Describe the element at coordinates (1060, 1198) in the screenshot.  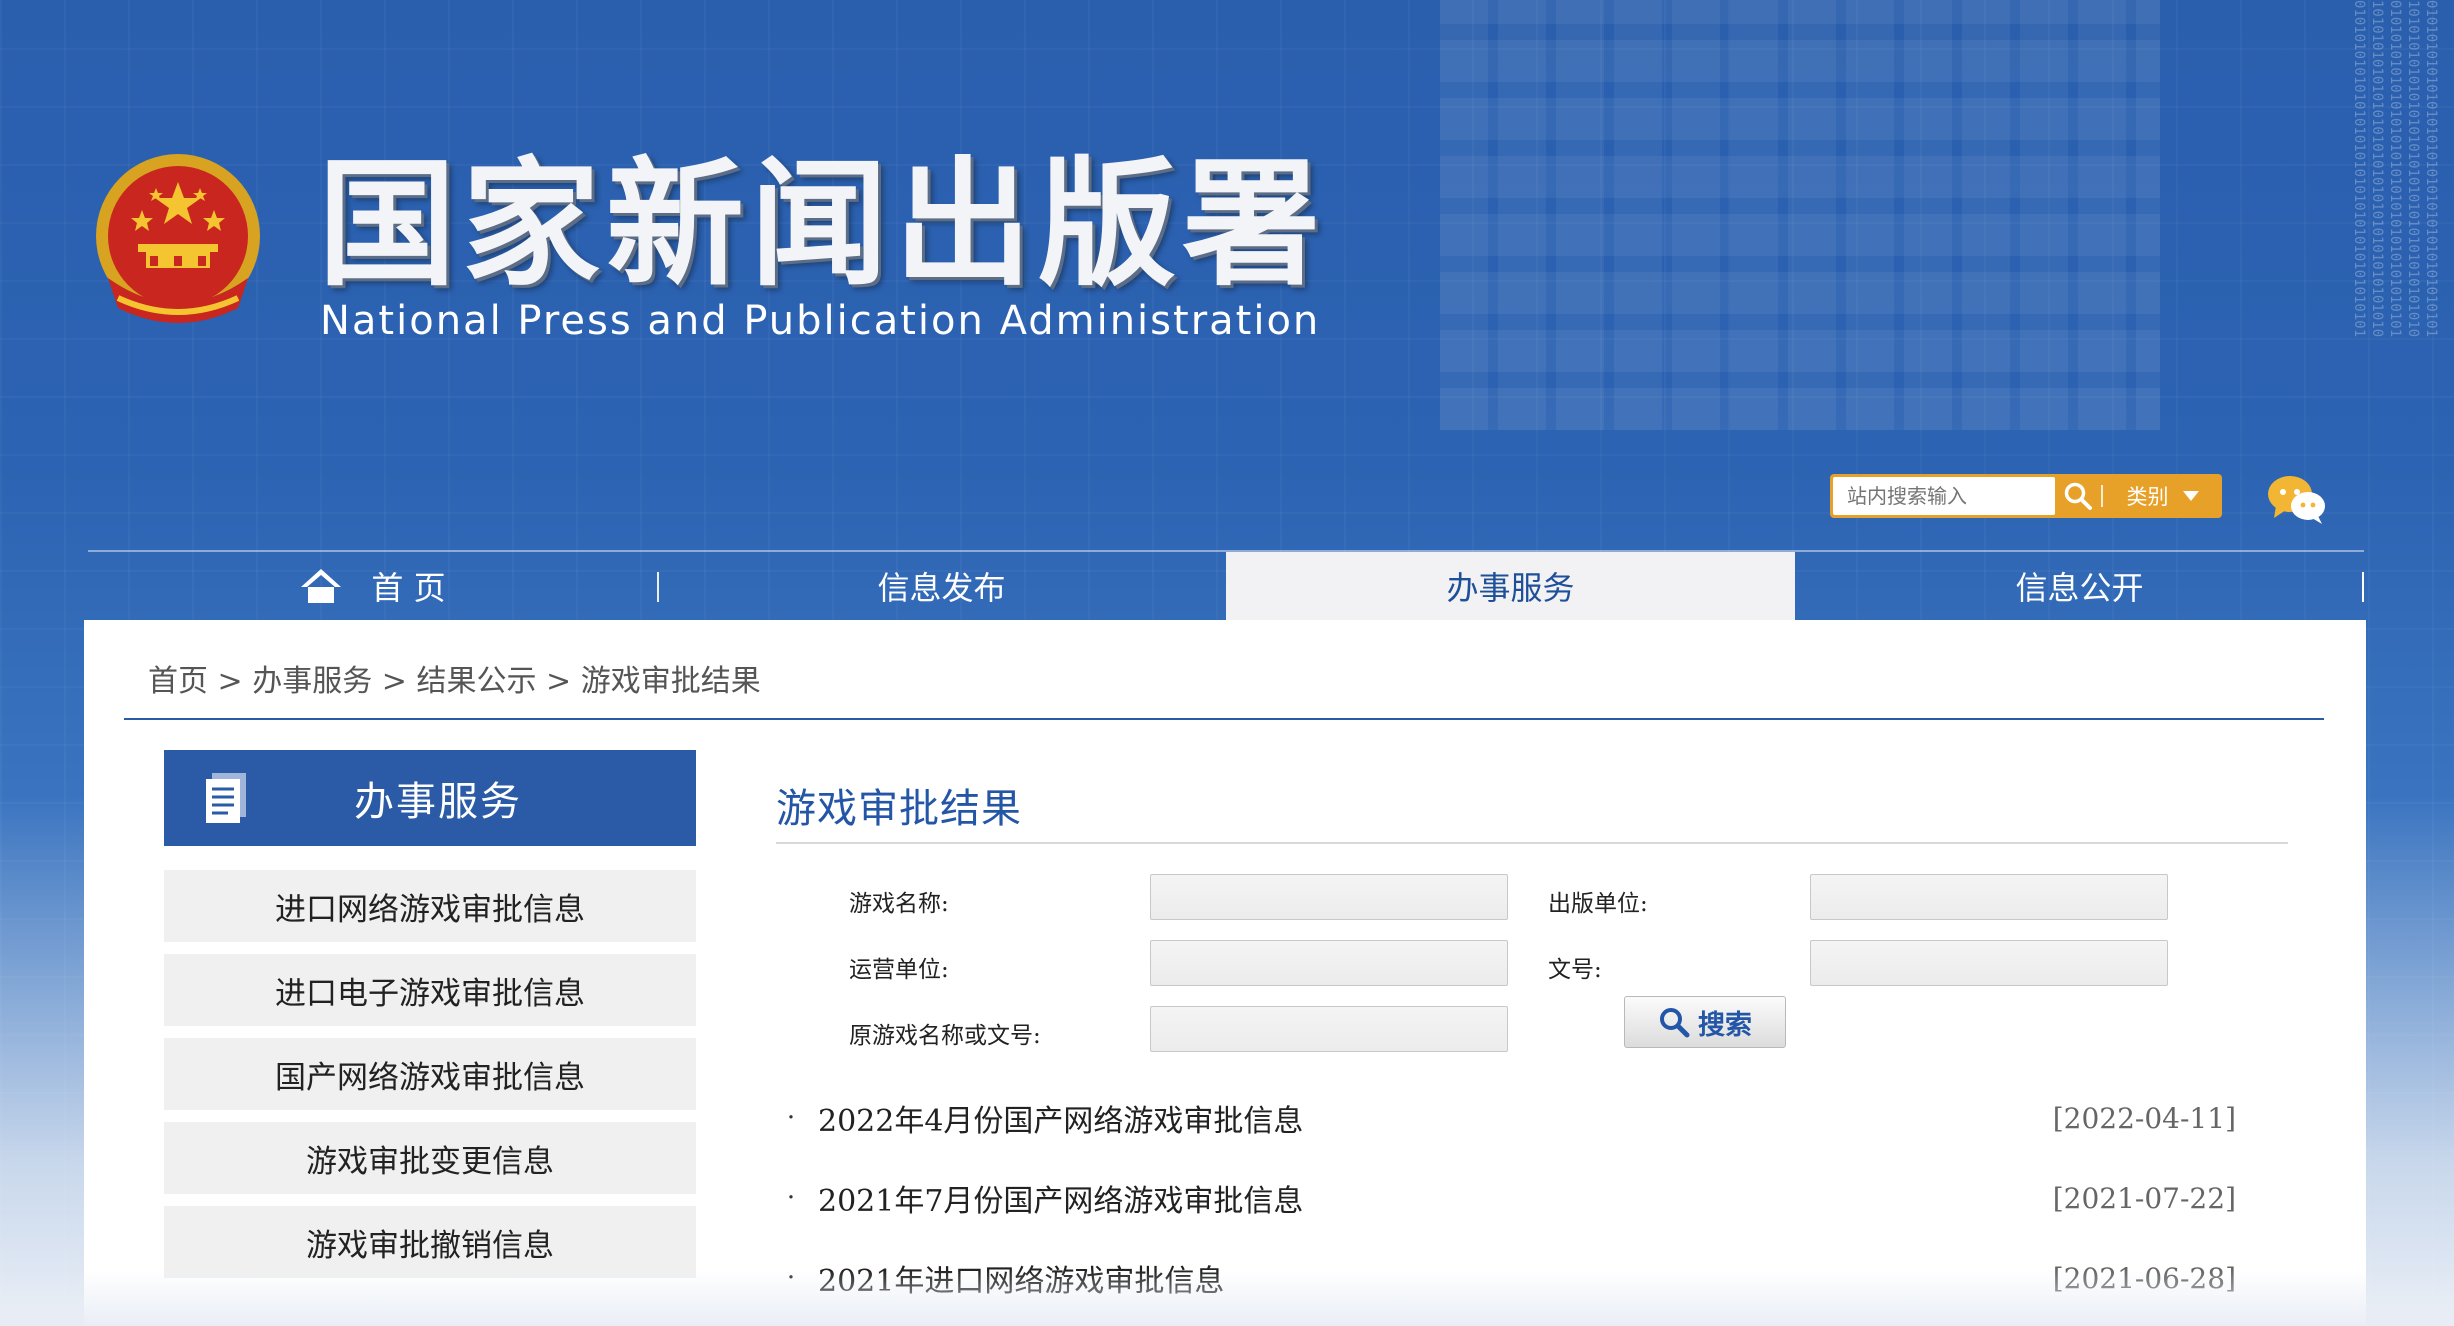
I see `result-title: 2021年7月份国产网络游戏审批信息` at that location.